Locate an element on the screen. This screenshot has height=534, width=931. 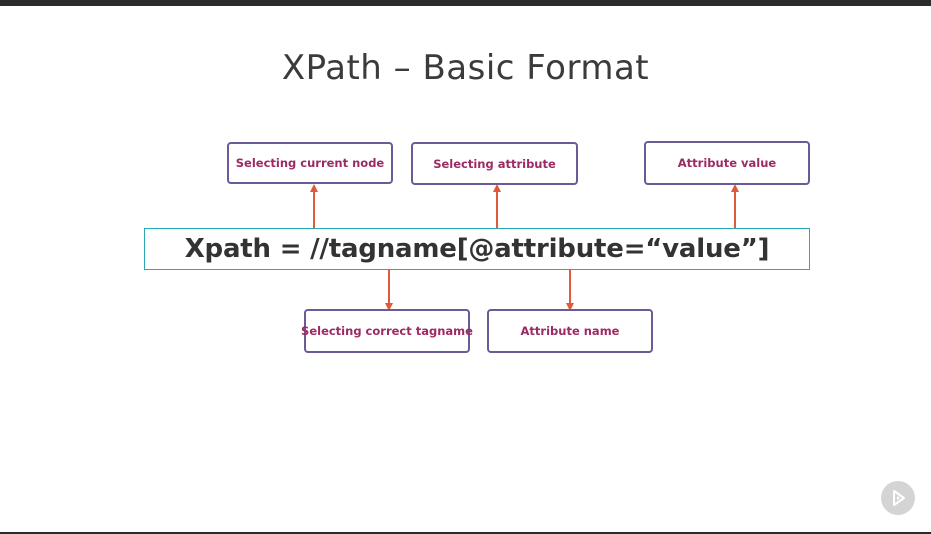
label-attribute-value: Attribute value is located at coordinates (727, 163).